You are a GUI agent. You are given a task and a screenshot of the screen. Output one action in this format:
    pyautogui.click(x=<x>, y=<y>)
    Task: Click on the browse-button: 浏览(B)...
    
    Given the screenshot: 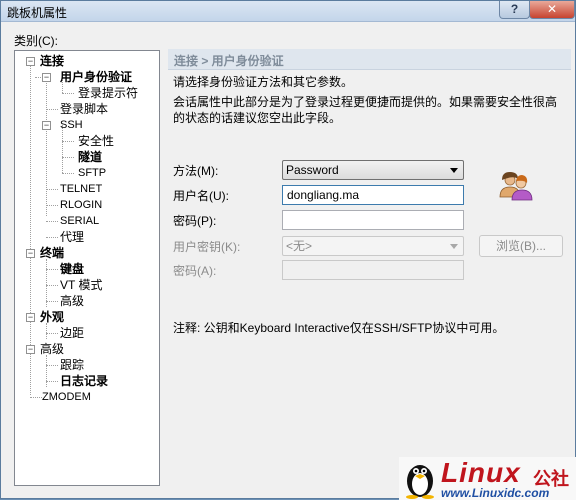 What is the action you would take?
    pyautogui.click(x=521, y=246)
    